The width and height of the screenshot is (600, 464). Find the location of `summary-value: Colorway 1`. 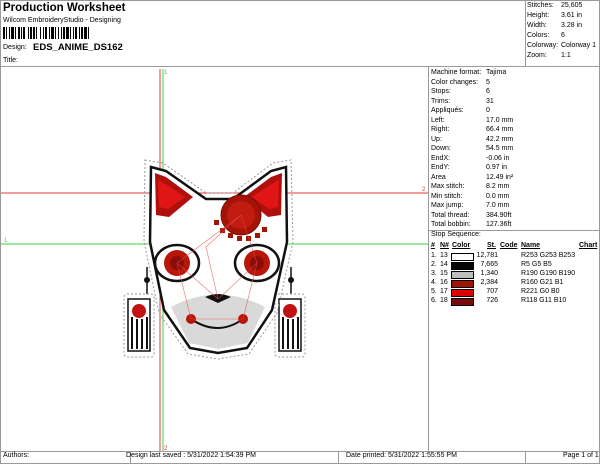

summary-value: Colorway 1 is located at coordinates (579, 45).